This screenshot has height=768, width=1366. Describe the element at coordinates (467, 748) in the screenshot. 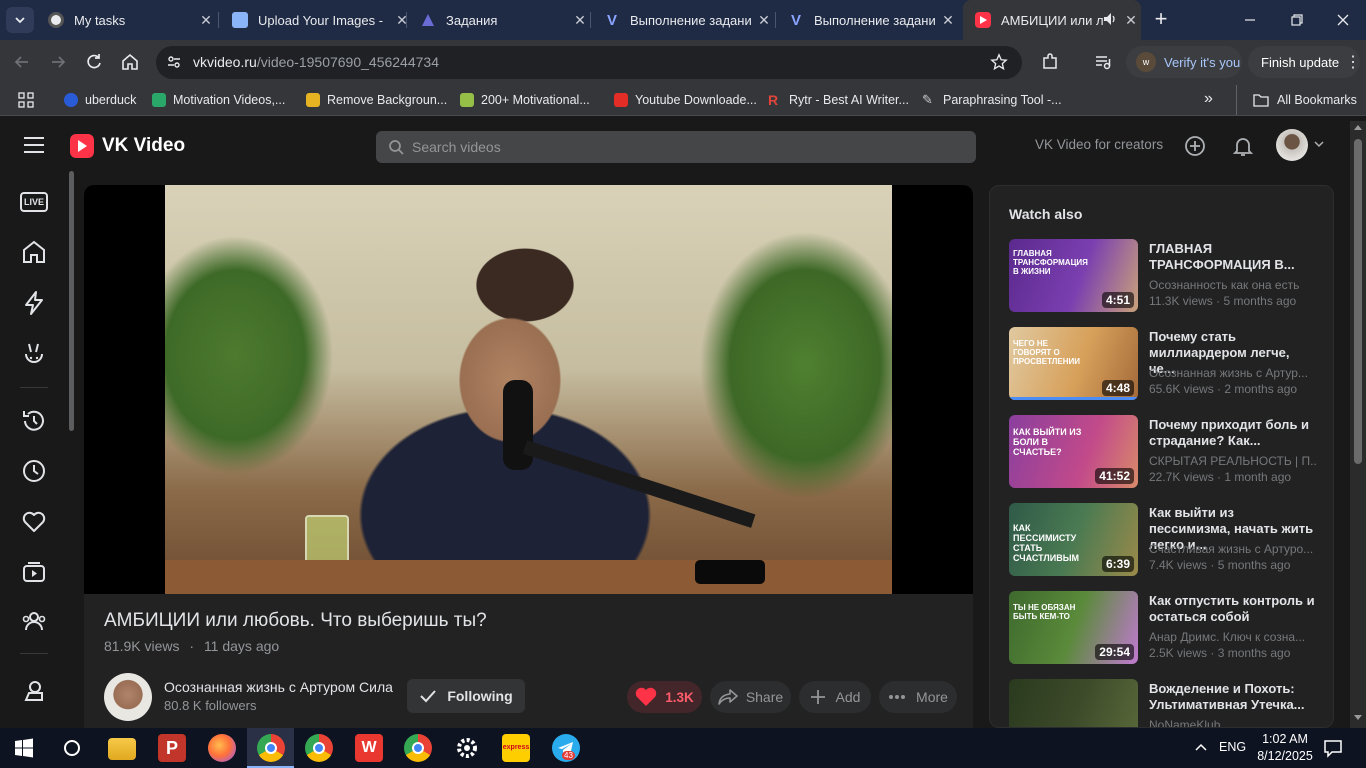

I see `settings-gear-icon` at that location.